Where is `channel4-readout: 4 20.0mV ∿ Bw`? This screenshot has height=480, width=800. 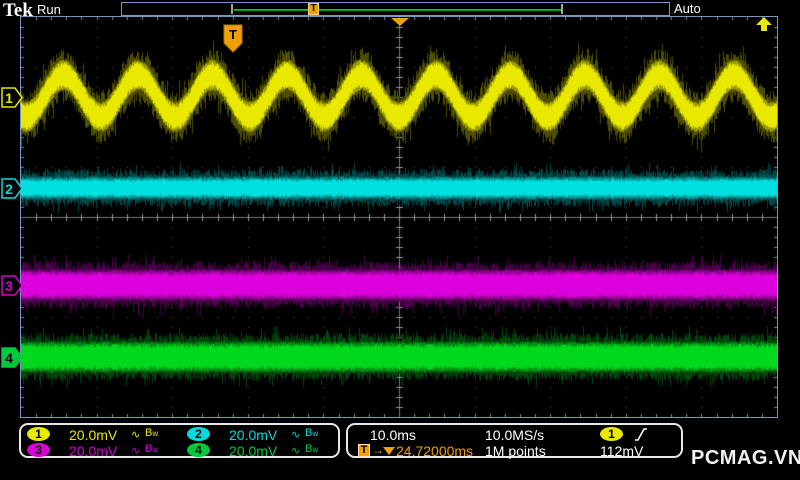 channel4-readout: 4 20.0mV ∿ Bw is located at coordinates (252, 451).